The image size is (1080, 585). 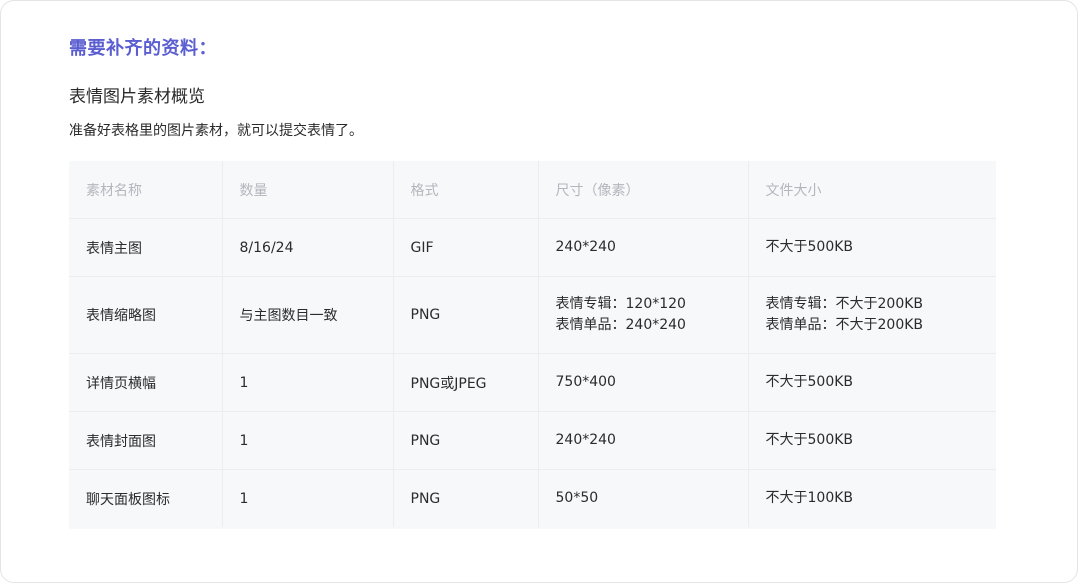 I want to click on table-row: 表情主图 8/16/24 GIF 240*240 不大于500KB, so click(x=532, y=247).